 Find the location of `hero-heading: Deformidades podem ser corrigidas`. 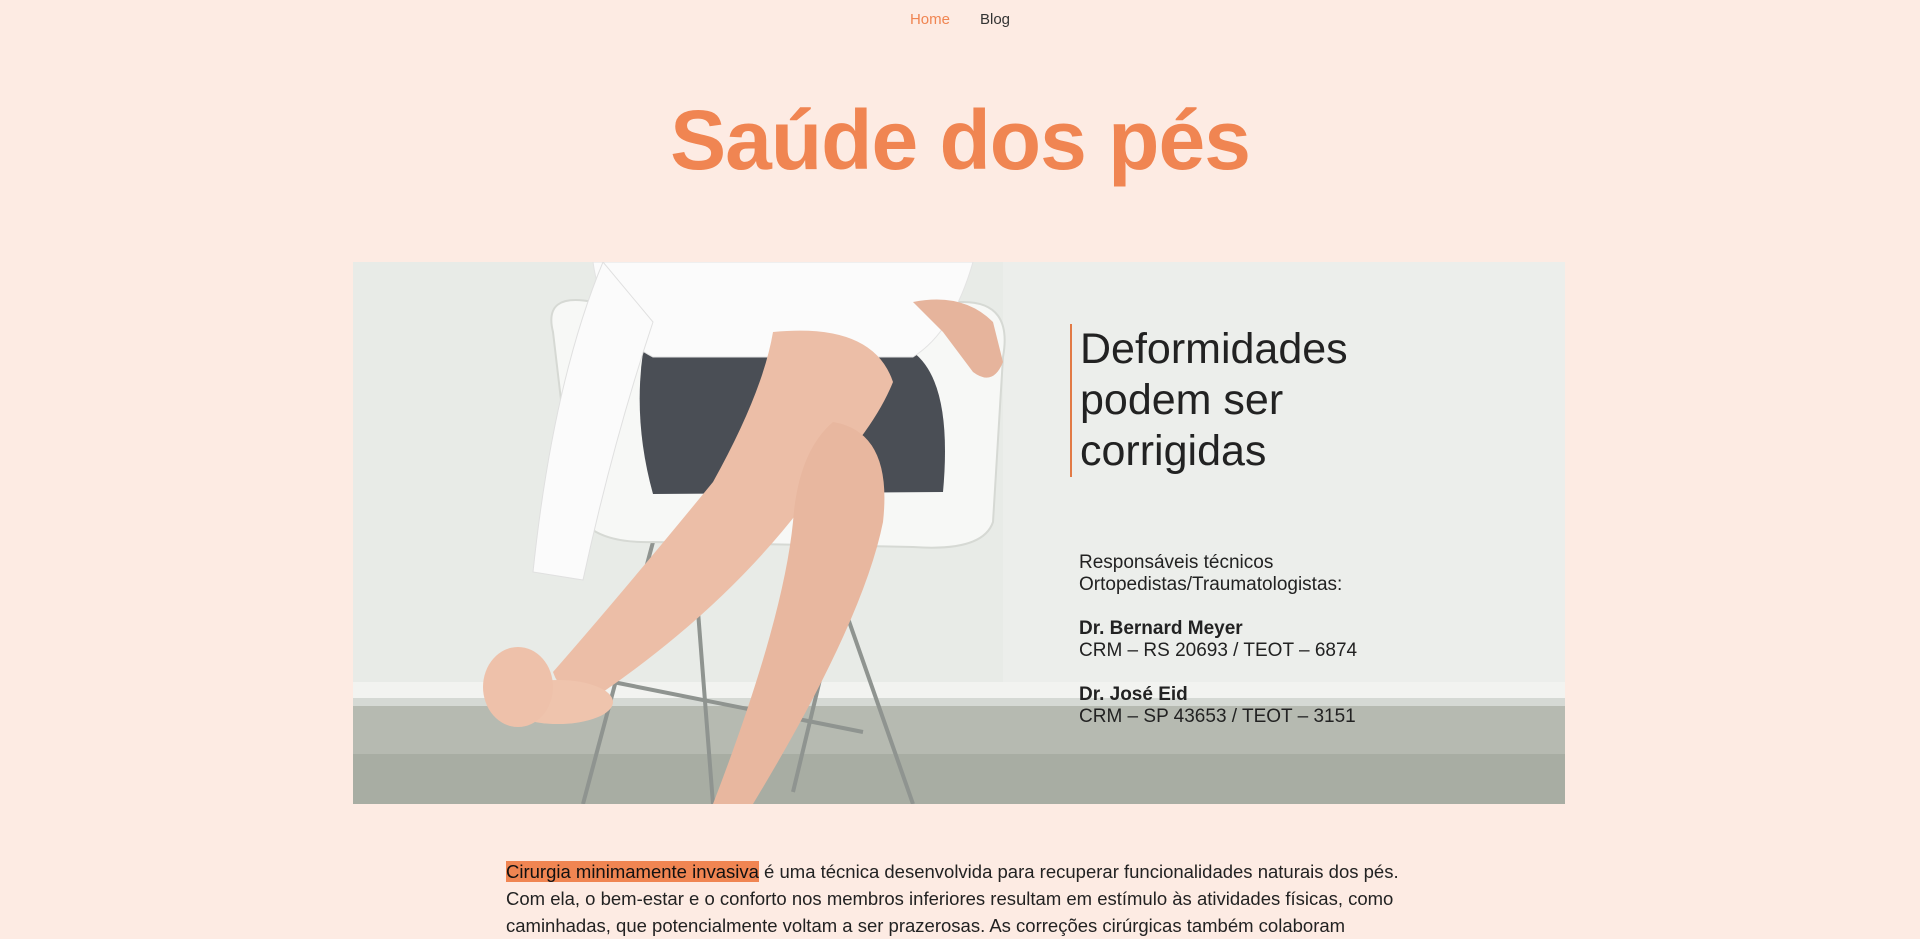

hero-heading: Deformidades podem ser corrigidas is located at coordinates (1280, 400).